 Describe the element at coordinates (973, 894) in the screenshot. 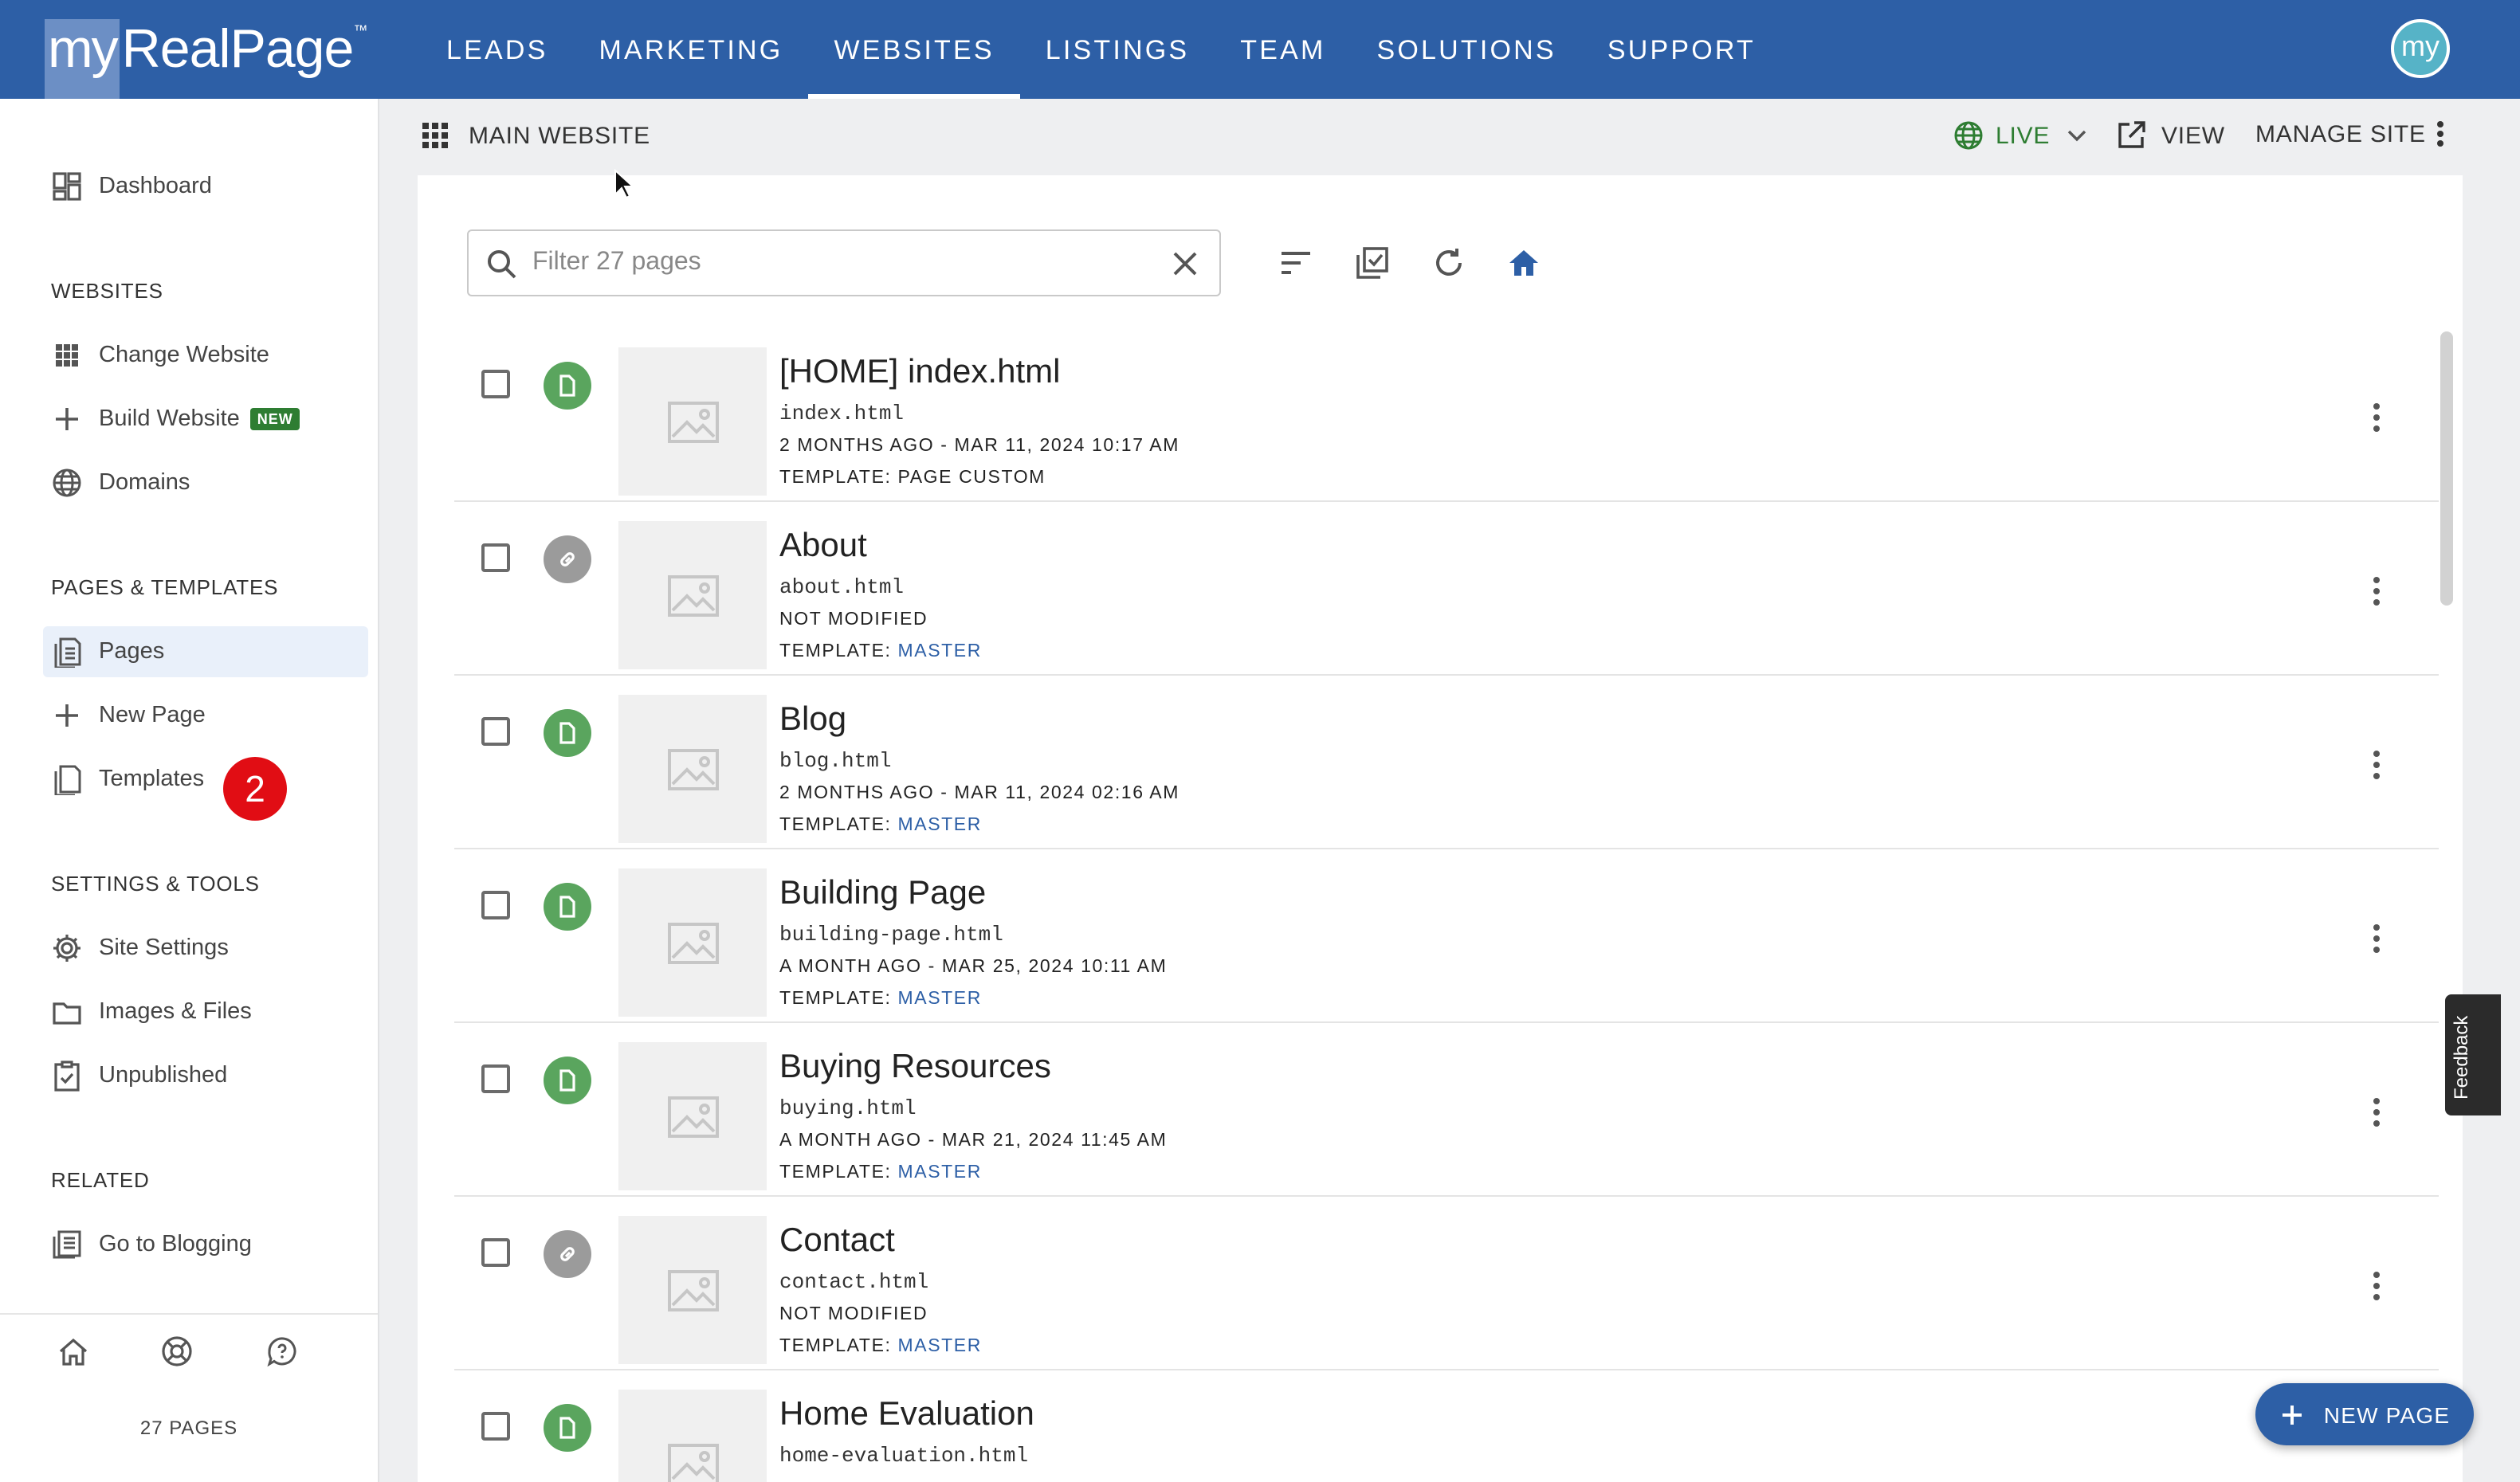

I see `page-name: Building Page` at that location.